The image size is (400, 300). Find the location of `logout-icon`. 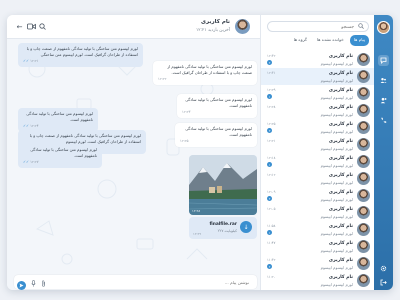

logout-icon is located at coordinates (383, 282).